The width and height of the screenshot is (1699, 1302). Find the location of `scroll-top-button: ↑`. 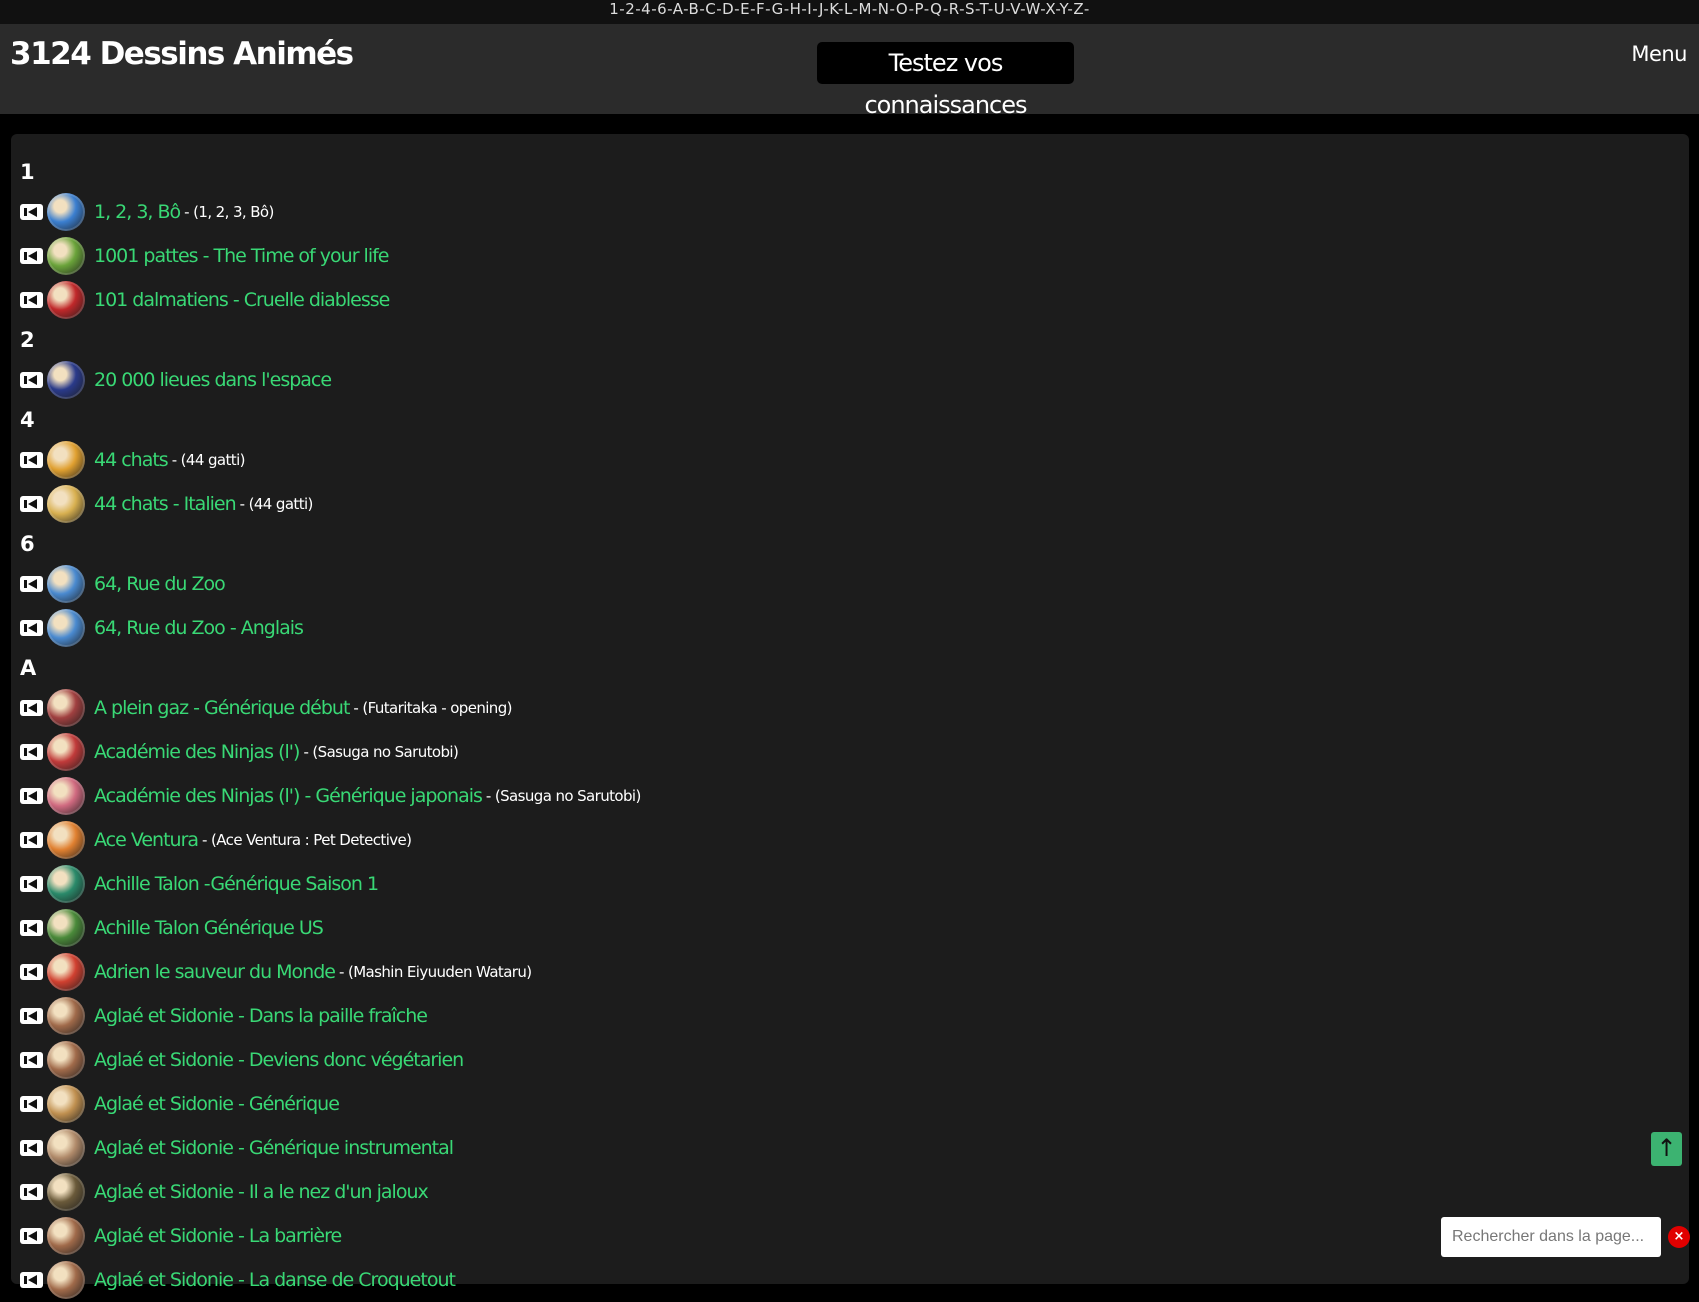

scroll-top-button: ↑ is located at coordinates (1666, 1149).